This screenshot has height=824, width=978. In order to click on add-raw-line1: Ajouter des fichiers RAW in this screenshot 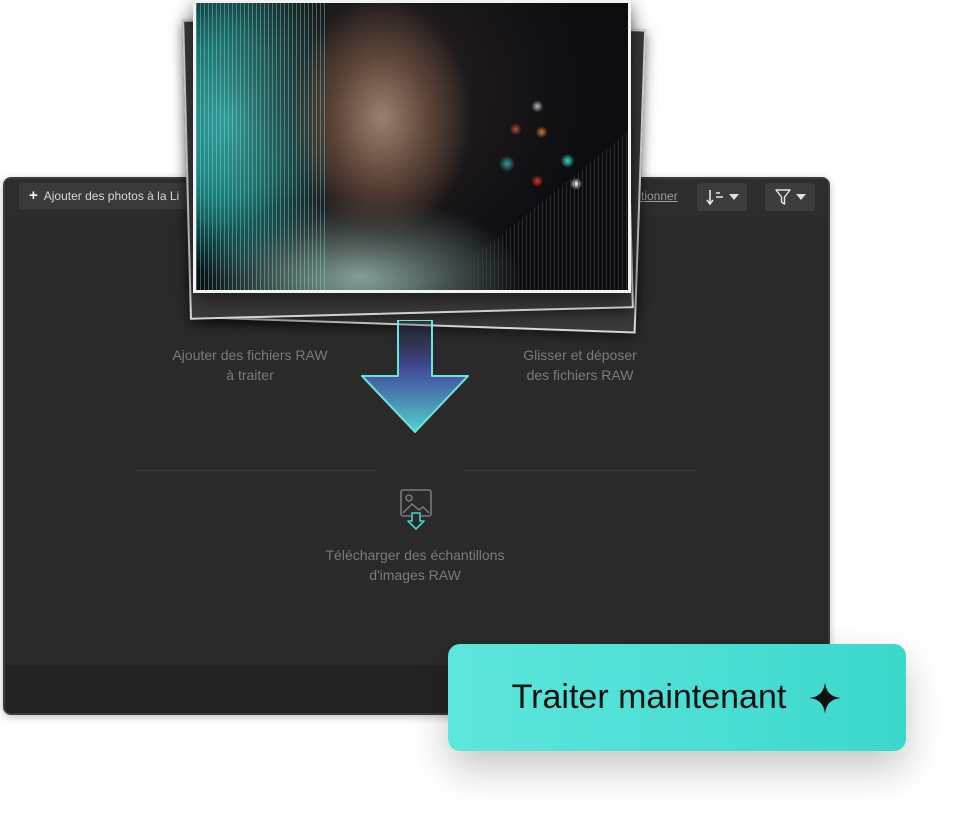, I will do `click(250, 355)`.